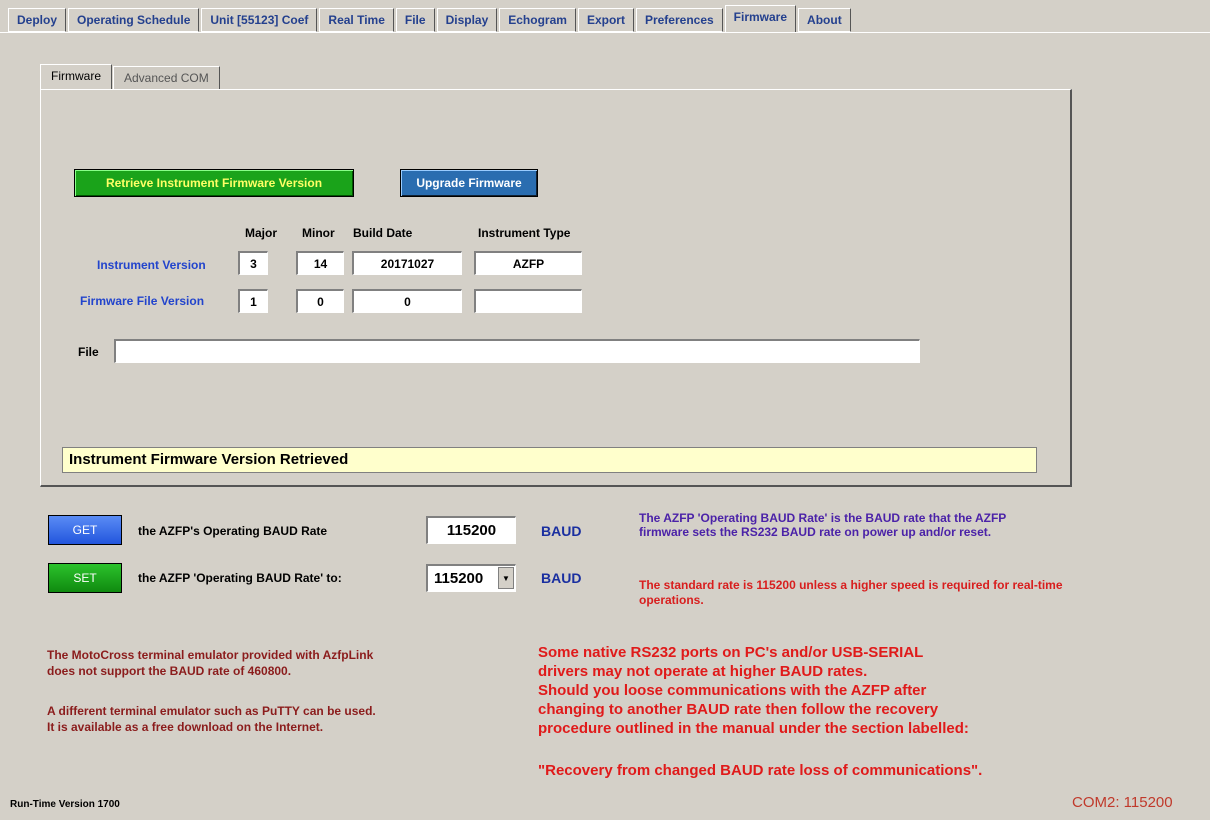  Describe the element at coordinates (407, 301) in the screenshot. I see `file-build-date-field: 0` at that location.